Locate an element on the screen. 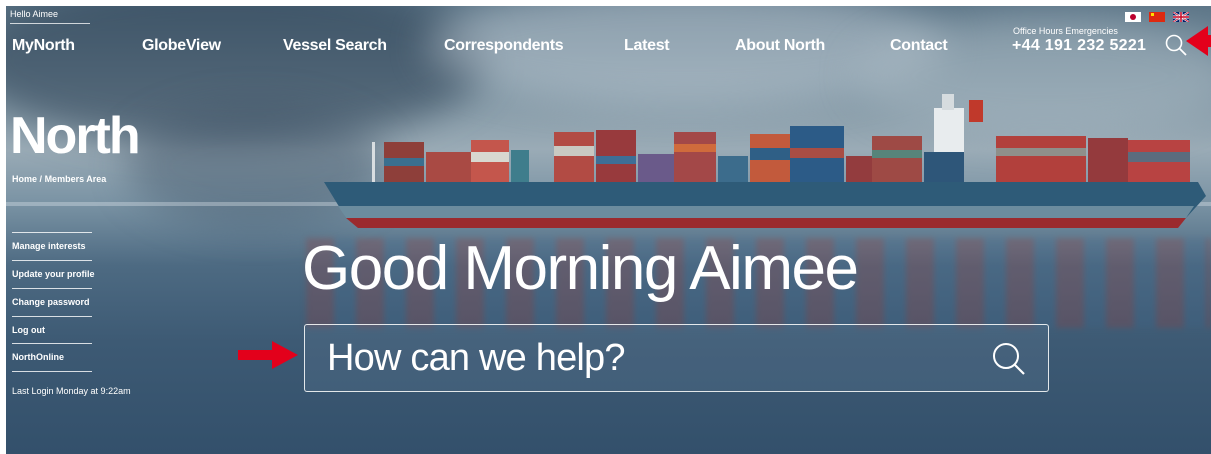  nav-vessel-search: Vessel Search is located at coordinates (335, 46).